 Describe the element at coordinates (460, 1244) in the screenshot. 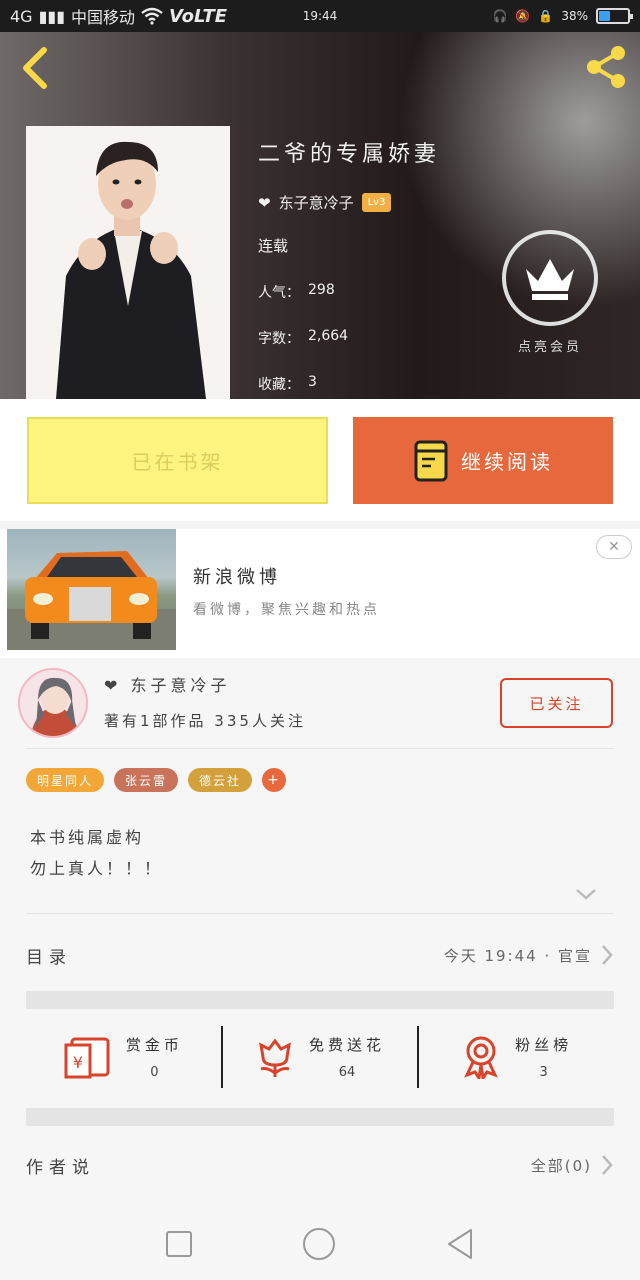

I see `back-triangle-icon` at that location.